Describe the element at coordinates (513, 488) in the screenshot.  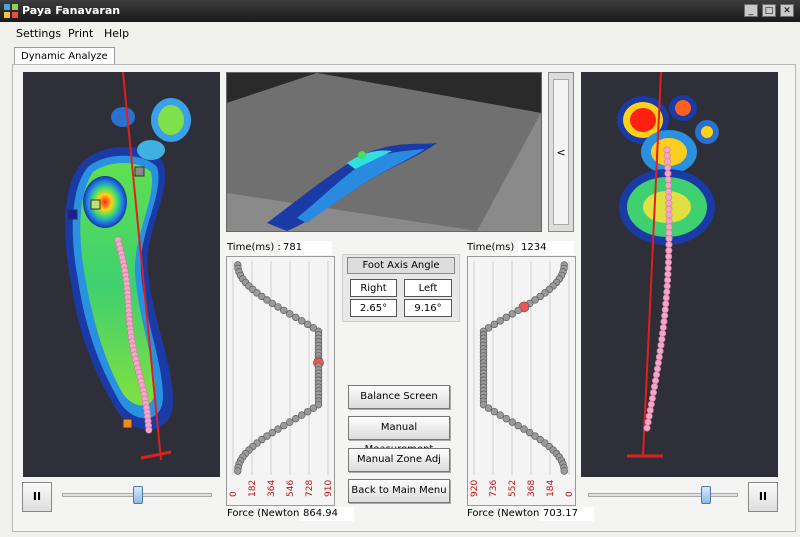
I see `right-tick-label: 552` at that location.